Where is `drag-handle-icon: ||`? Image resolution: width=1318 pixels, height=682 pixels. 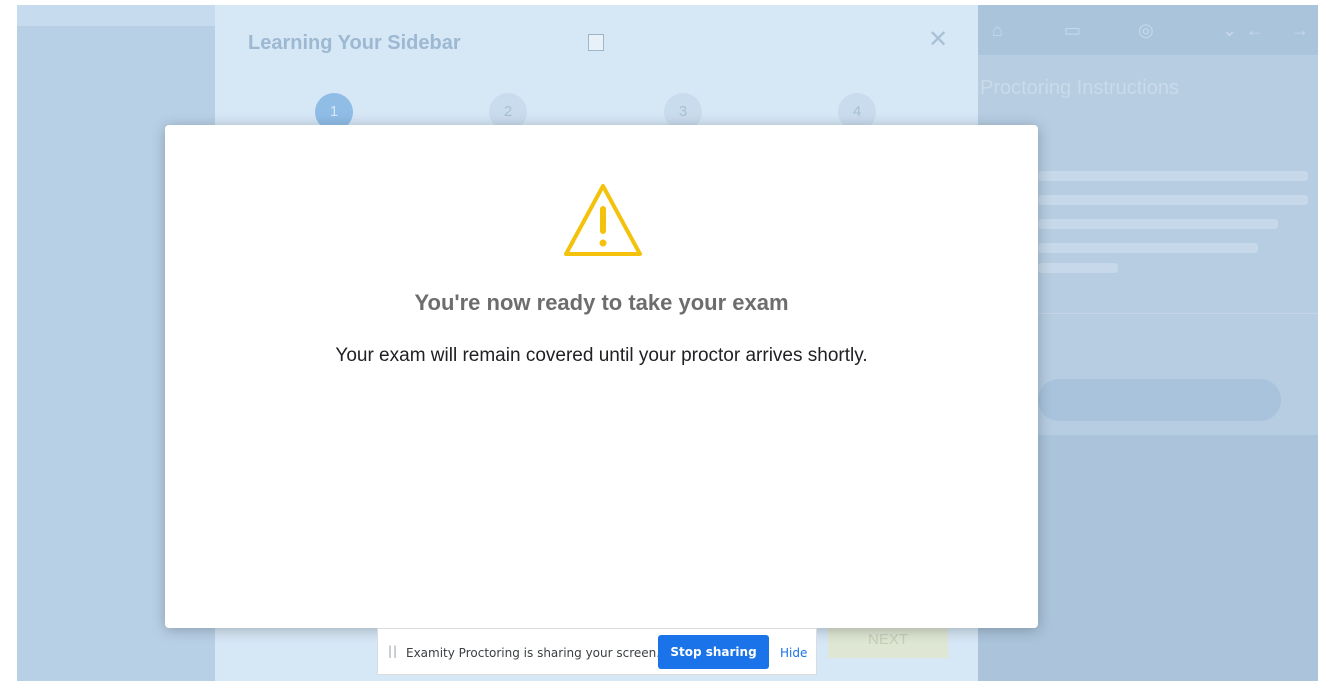 drag-handle-icon: || is located at coordinates (393, 651).